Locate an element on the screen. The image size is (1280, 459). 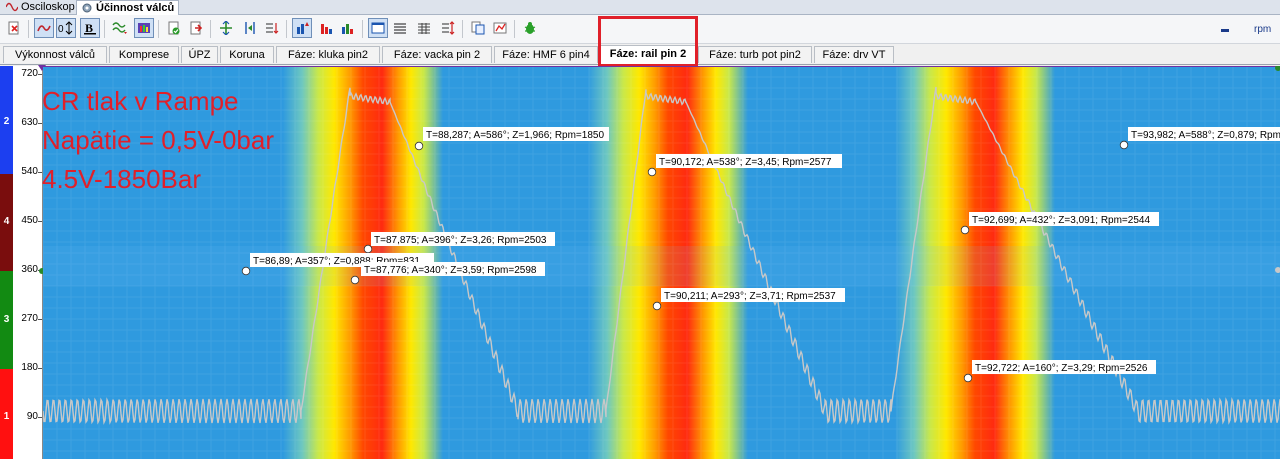
bold-button: B is located at coordinates (90, 28).